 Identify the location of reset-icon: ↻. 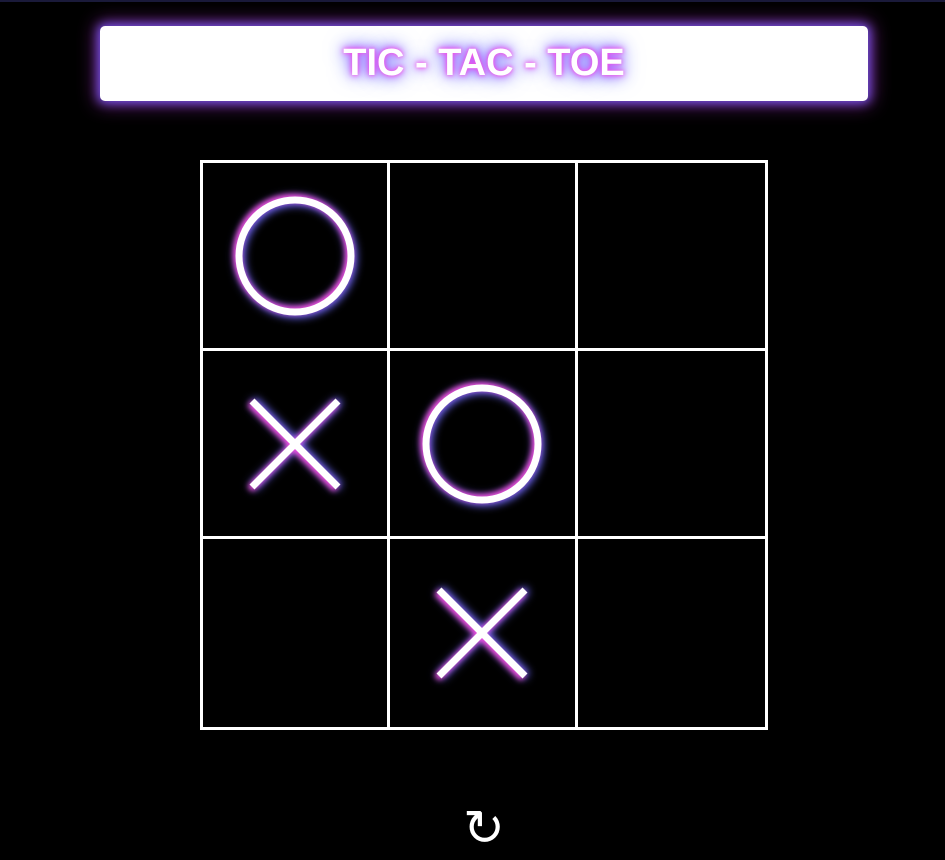
(484, 828).